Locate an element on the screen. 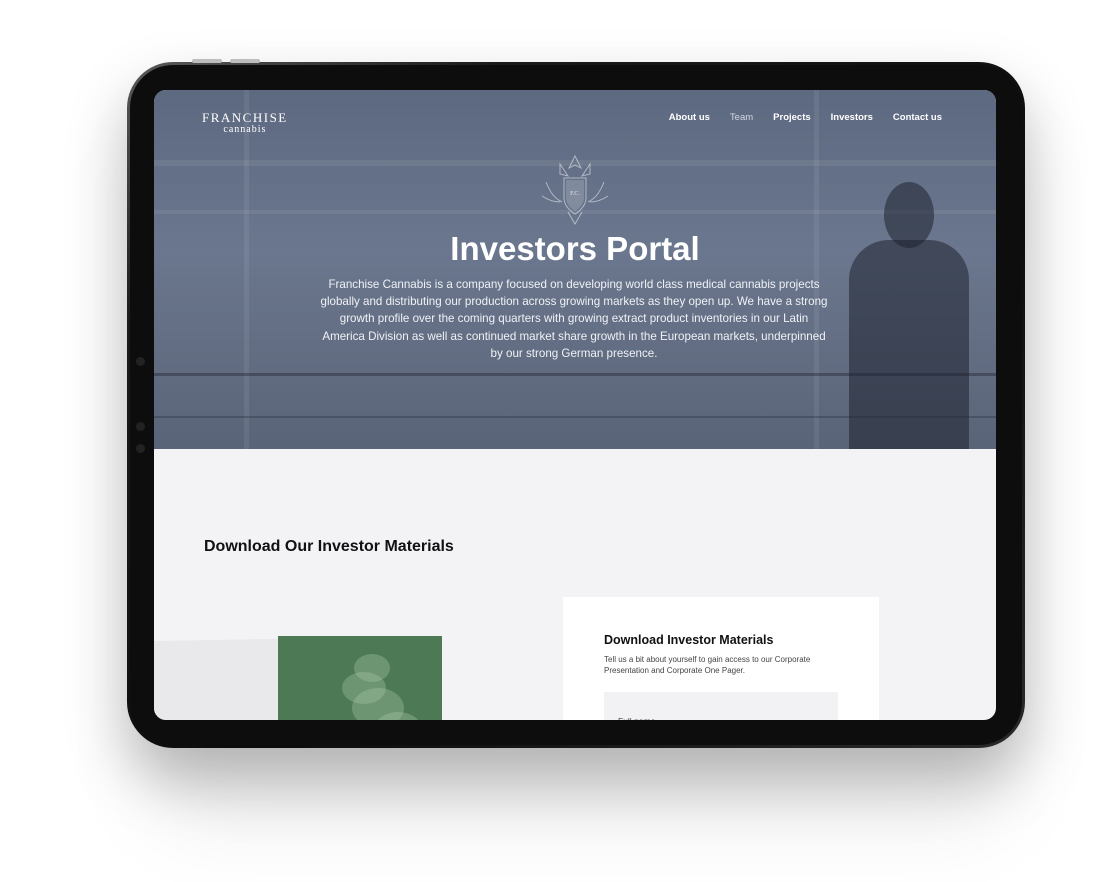 This screenshot has height=882, width=1096. full-name-input is located at coordinates (721, 706).